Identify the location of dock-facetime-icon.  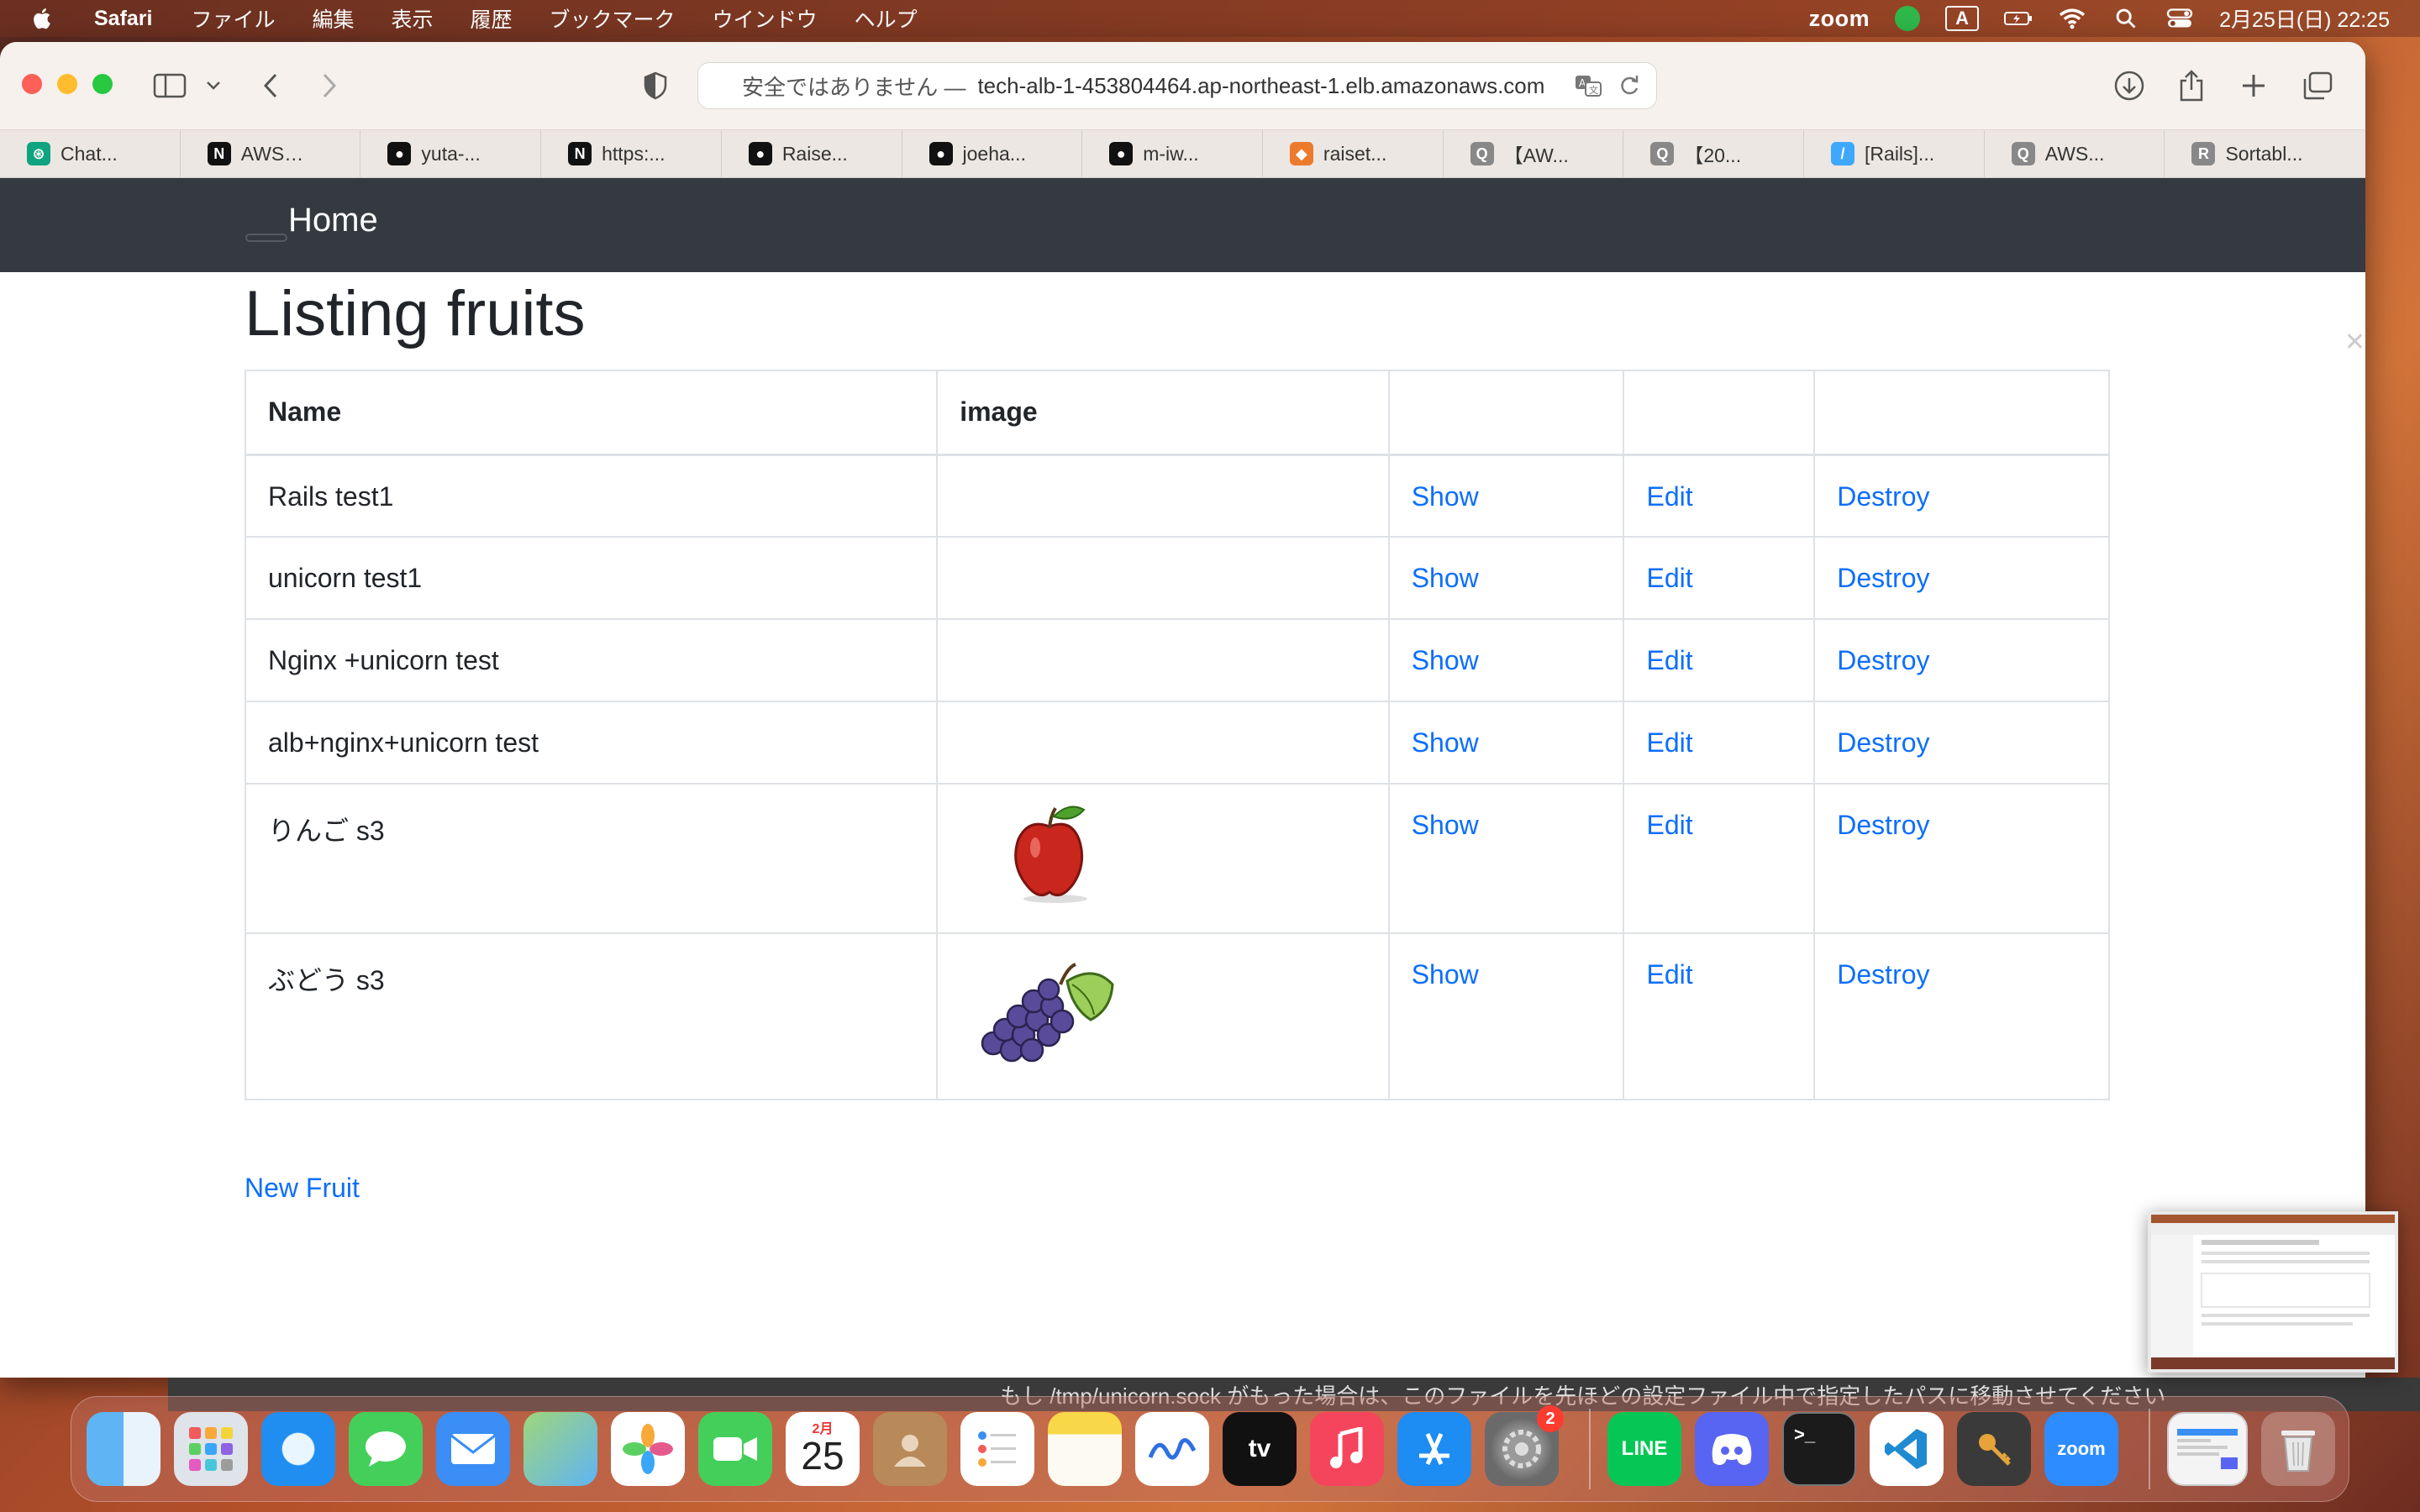
(735, 1449).